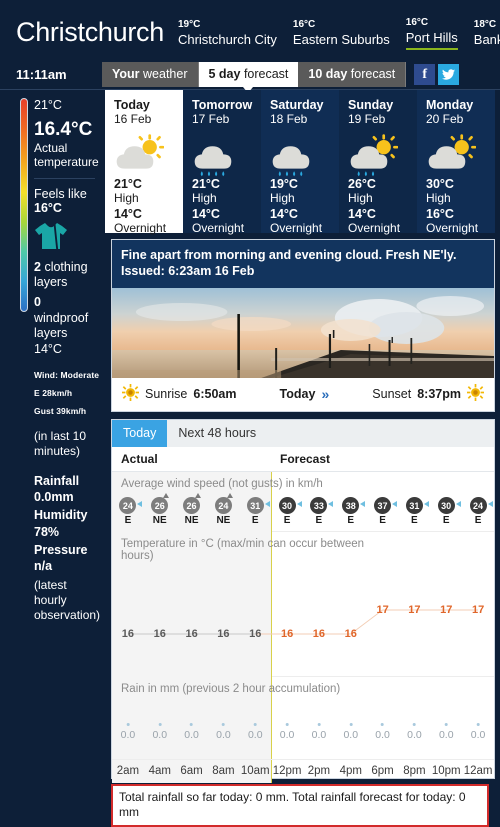 This screenshot has height=827, width=500. Describe the element at coordinates (297, 105) in the screenshot. I see `forecast-day: Saturday` at that location.